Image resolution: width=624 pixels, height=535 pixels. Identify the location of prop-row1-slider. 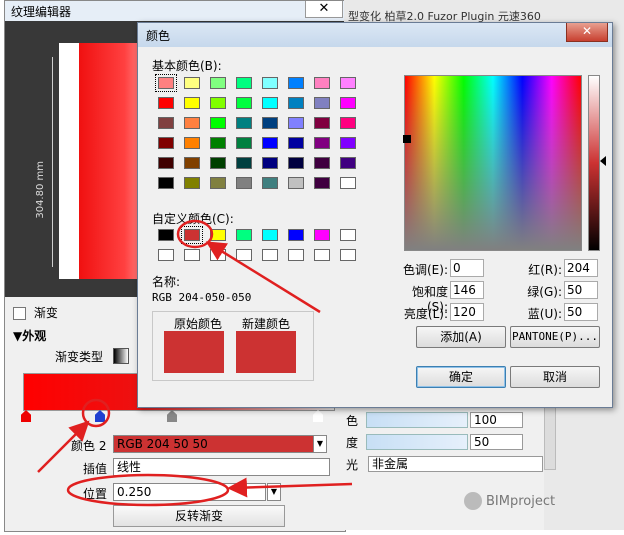
(417, 420).